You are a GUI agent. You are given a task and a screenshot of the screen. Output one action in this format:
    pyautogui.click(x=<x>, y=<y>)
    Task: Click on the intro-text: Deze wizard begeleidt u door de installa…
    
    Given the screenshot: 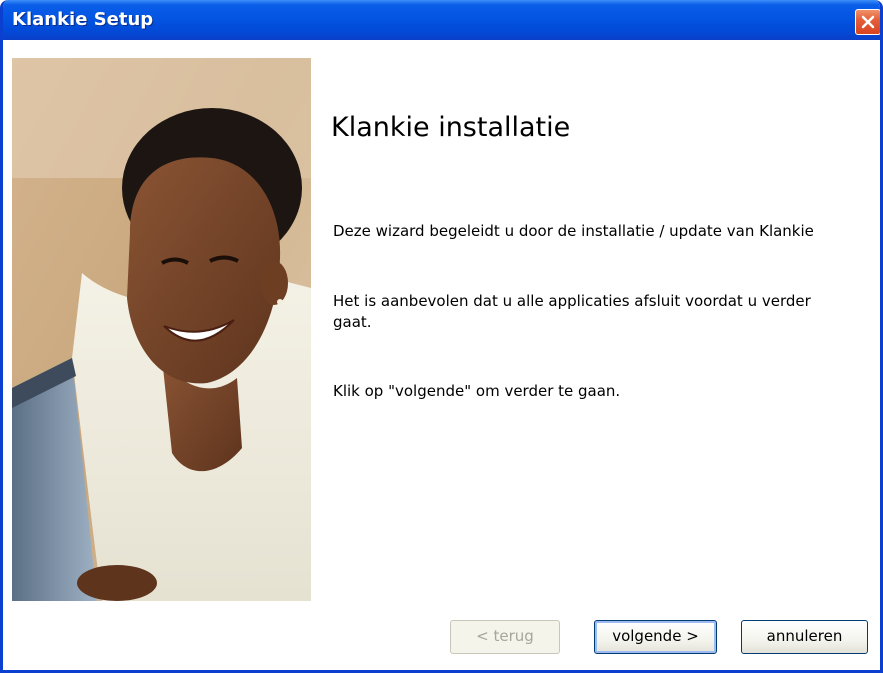 What is the action you would take?
    pyautogui.click(x=573, y=231)
    